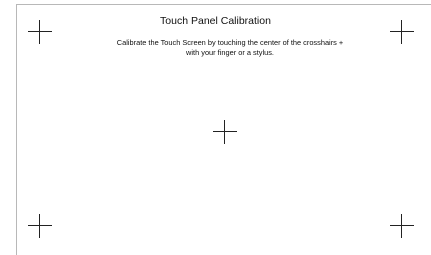 This screenshot has height=255, width=431. What do you see at coordinates (402, 226) in the screenshot?
I see `crosshair-bottom-right-icon` at bounding box center [402, 226].